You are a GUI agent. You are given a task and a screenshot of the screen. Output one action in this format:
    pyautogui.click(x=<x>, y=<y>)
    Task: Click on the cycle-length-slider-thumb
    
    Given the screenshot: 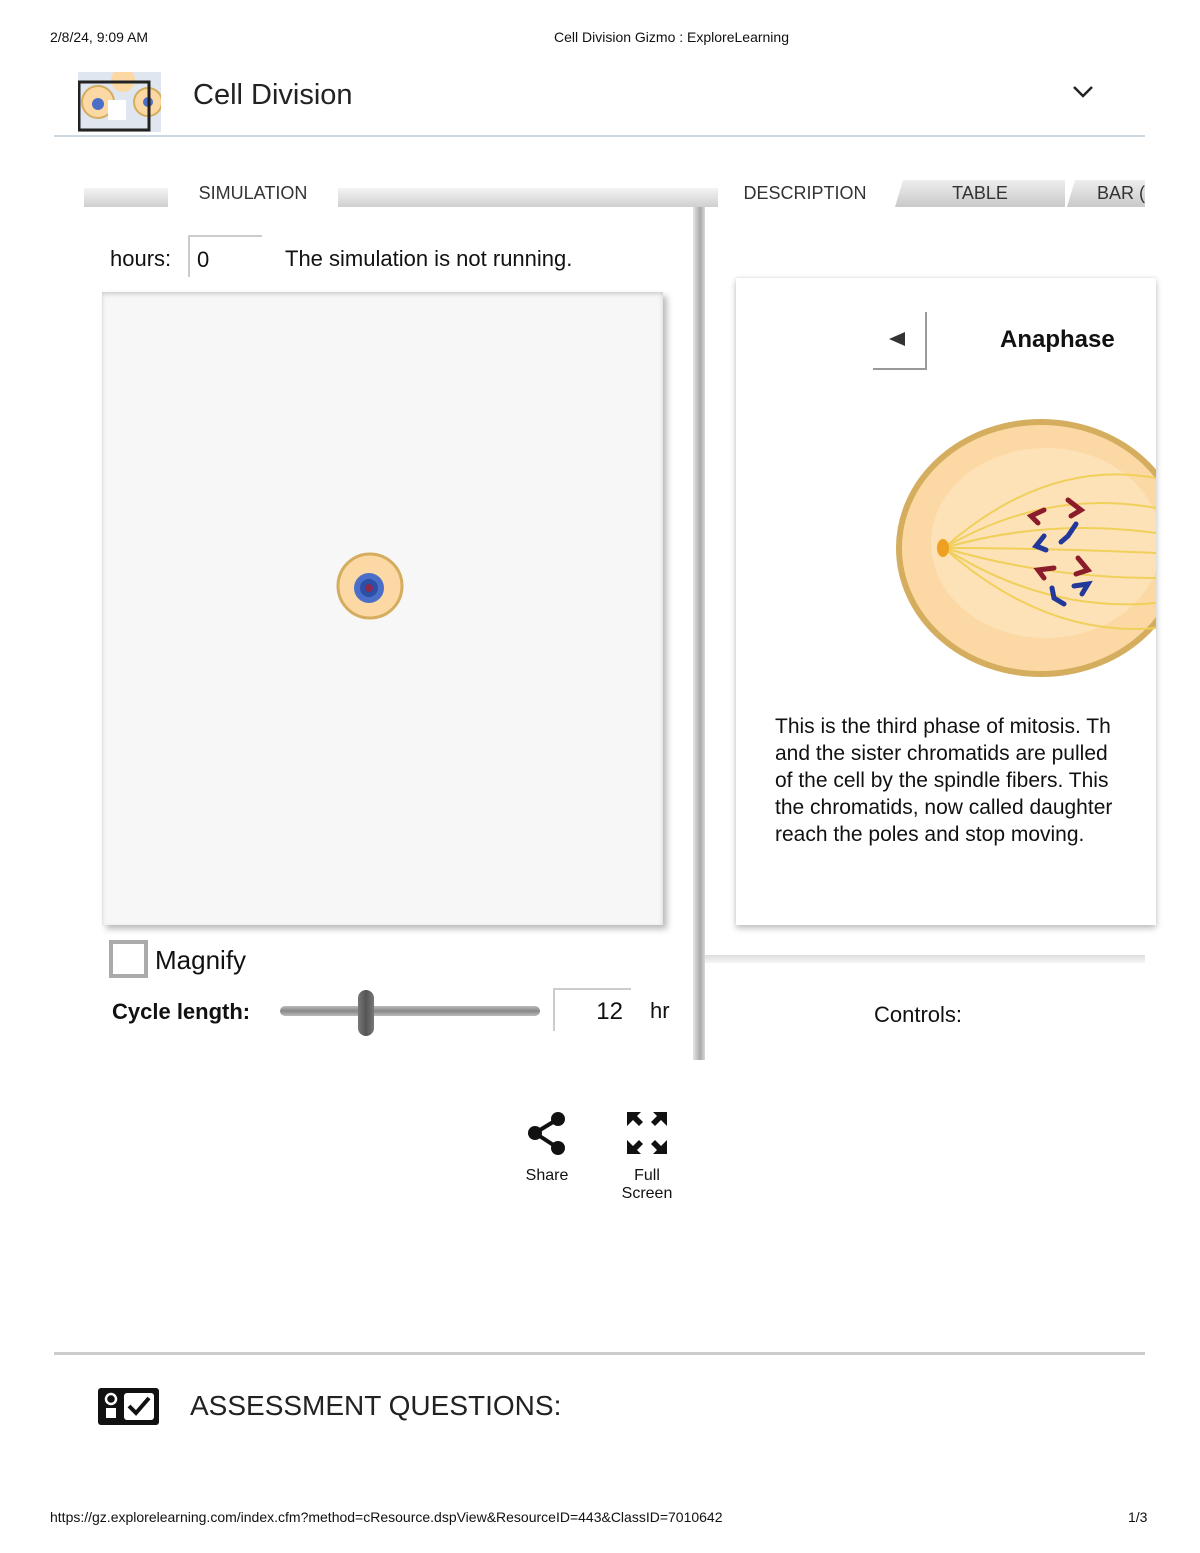 What is the action you would take?
    pyautogui.click(x=366, y=1013)
    